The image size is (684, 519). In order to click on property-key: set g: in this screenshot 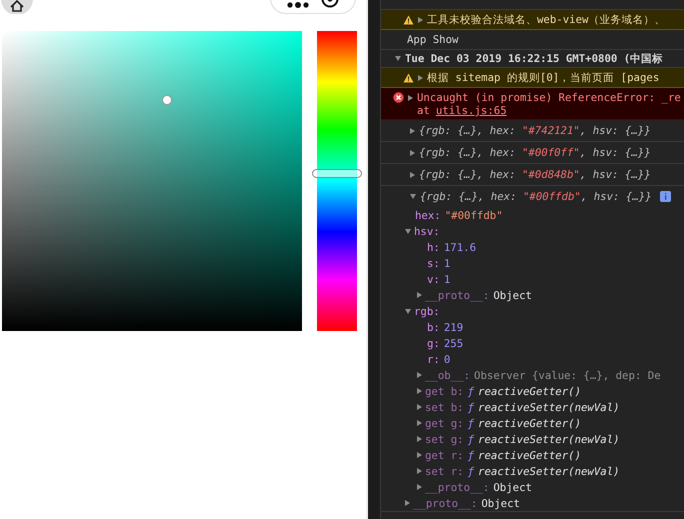, I will do `click(444, 439)`.